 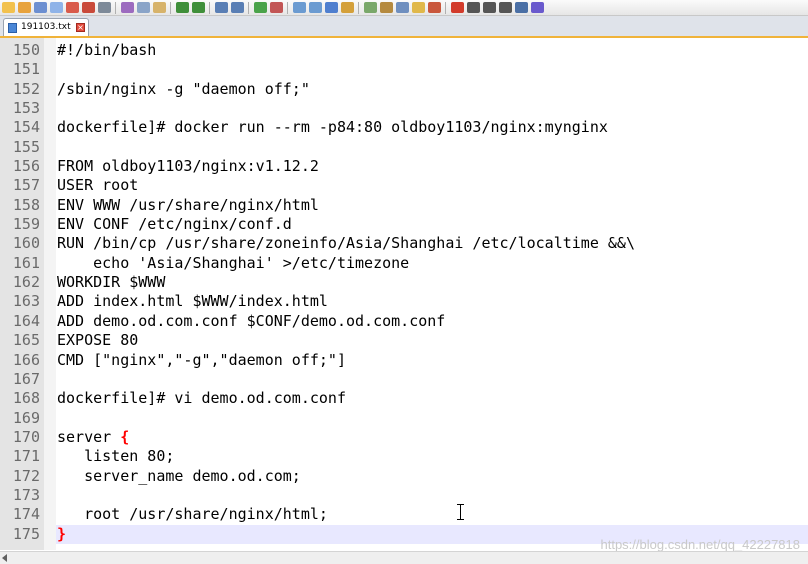 I want to click on replace-icon, so click(x=237, y=7).